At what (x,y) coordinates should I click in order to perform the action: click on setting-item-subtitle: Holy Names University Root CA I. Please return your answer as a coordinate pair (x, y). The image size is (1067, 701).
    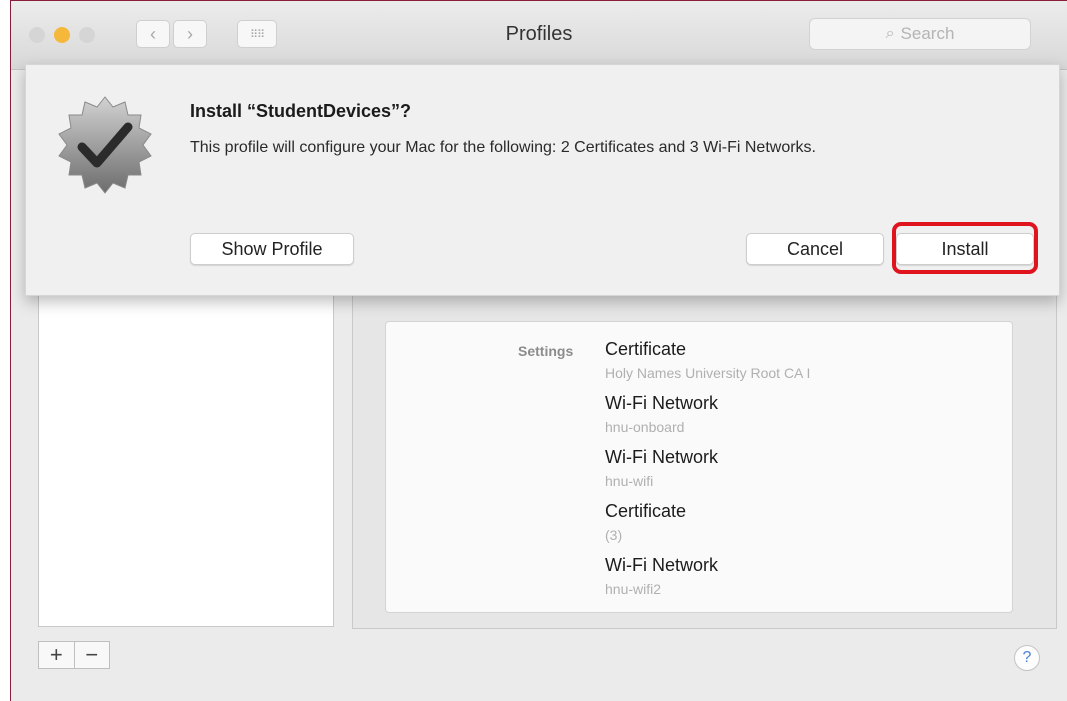
    Looking at the image, I should click on (708, 373).